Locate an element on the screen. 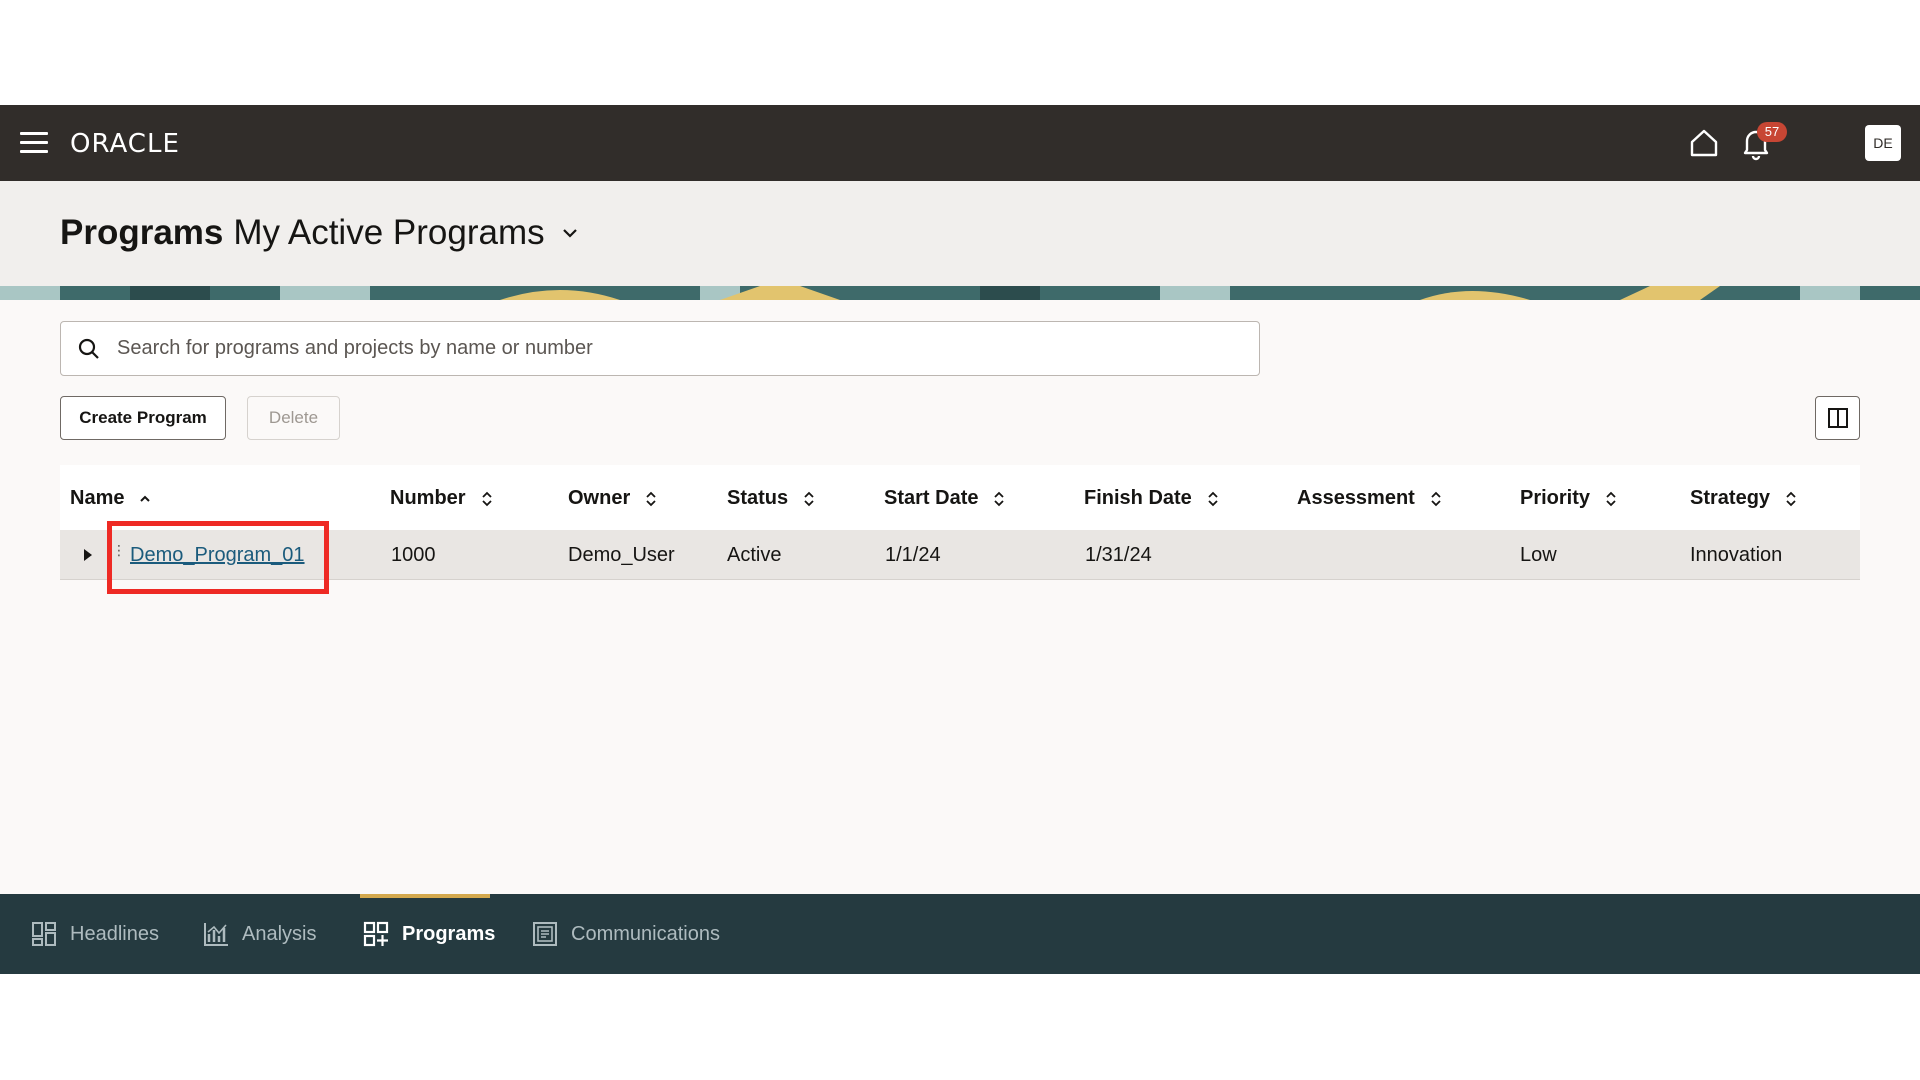 This screenshot has width=1920, height=1080. page-title-label: Programs is located at coordinates (142, 232).